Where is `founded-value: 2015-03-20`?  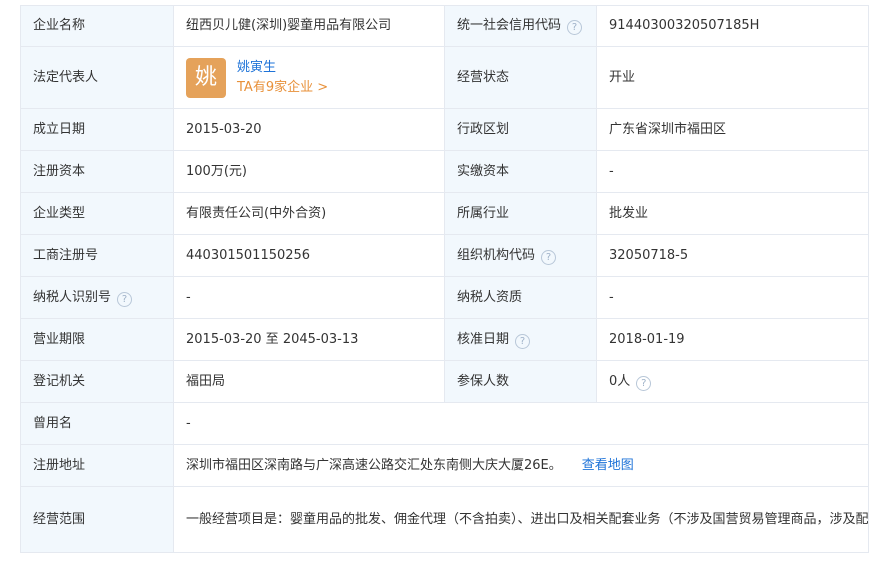 founded-value: 2015-03-20 is located at coordinates (309, 129).